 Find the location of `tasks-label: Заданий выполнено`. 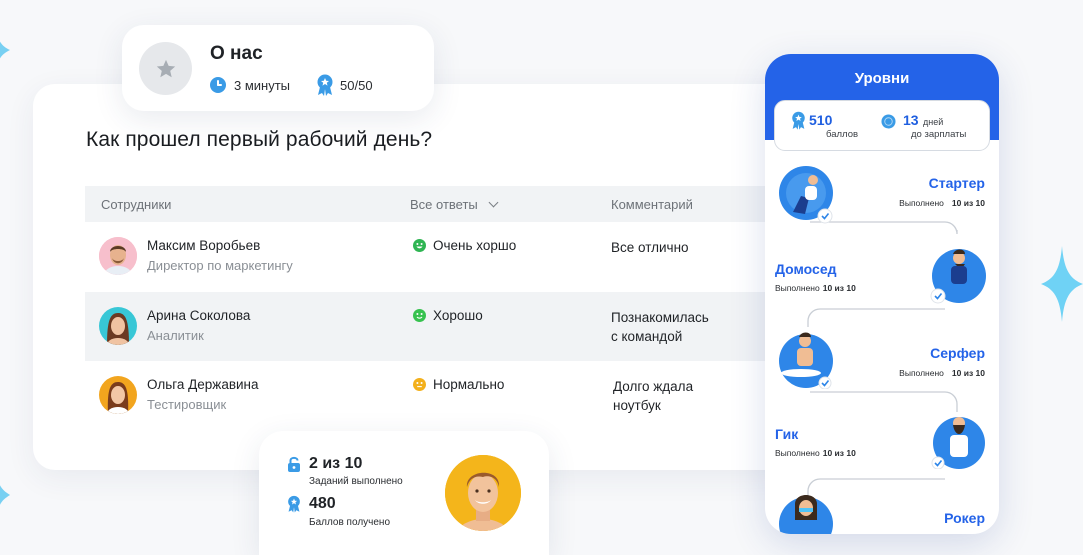

tasks-label: Заданий выполнено is located at coordinates (356, 481).